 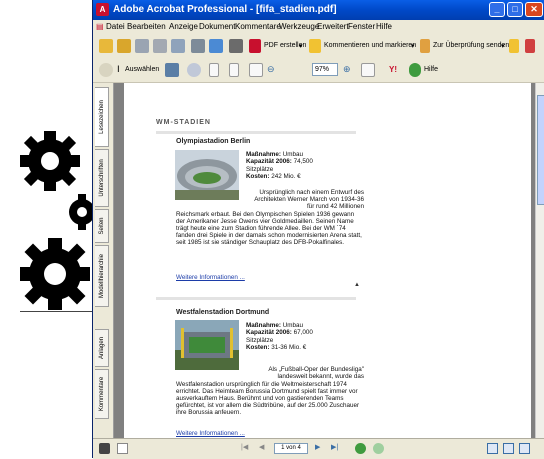 I want to click on tab-label: Modellhierarchie, so click(x=101, y=276).